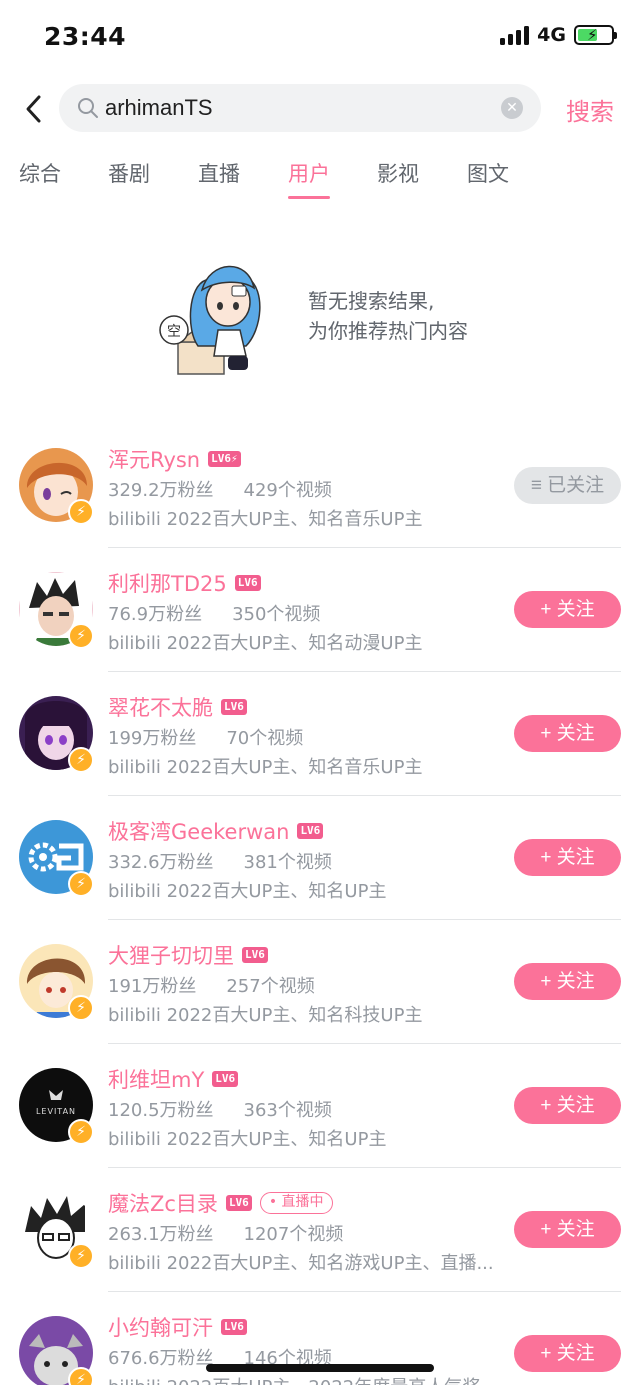 This screenshot has width=640, height=1385. Describe the element at coordinates (276, 614) in the screenshot. I see `video-count: 350个视频` at that location.